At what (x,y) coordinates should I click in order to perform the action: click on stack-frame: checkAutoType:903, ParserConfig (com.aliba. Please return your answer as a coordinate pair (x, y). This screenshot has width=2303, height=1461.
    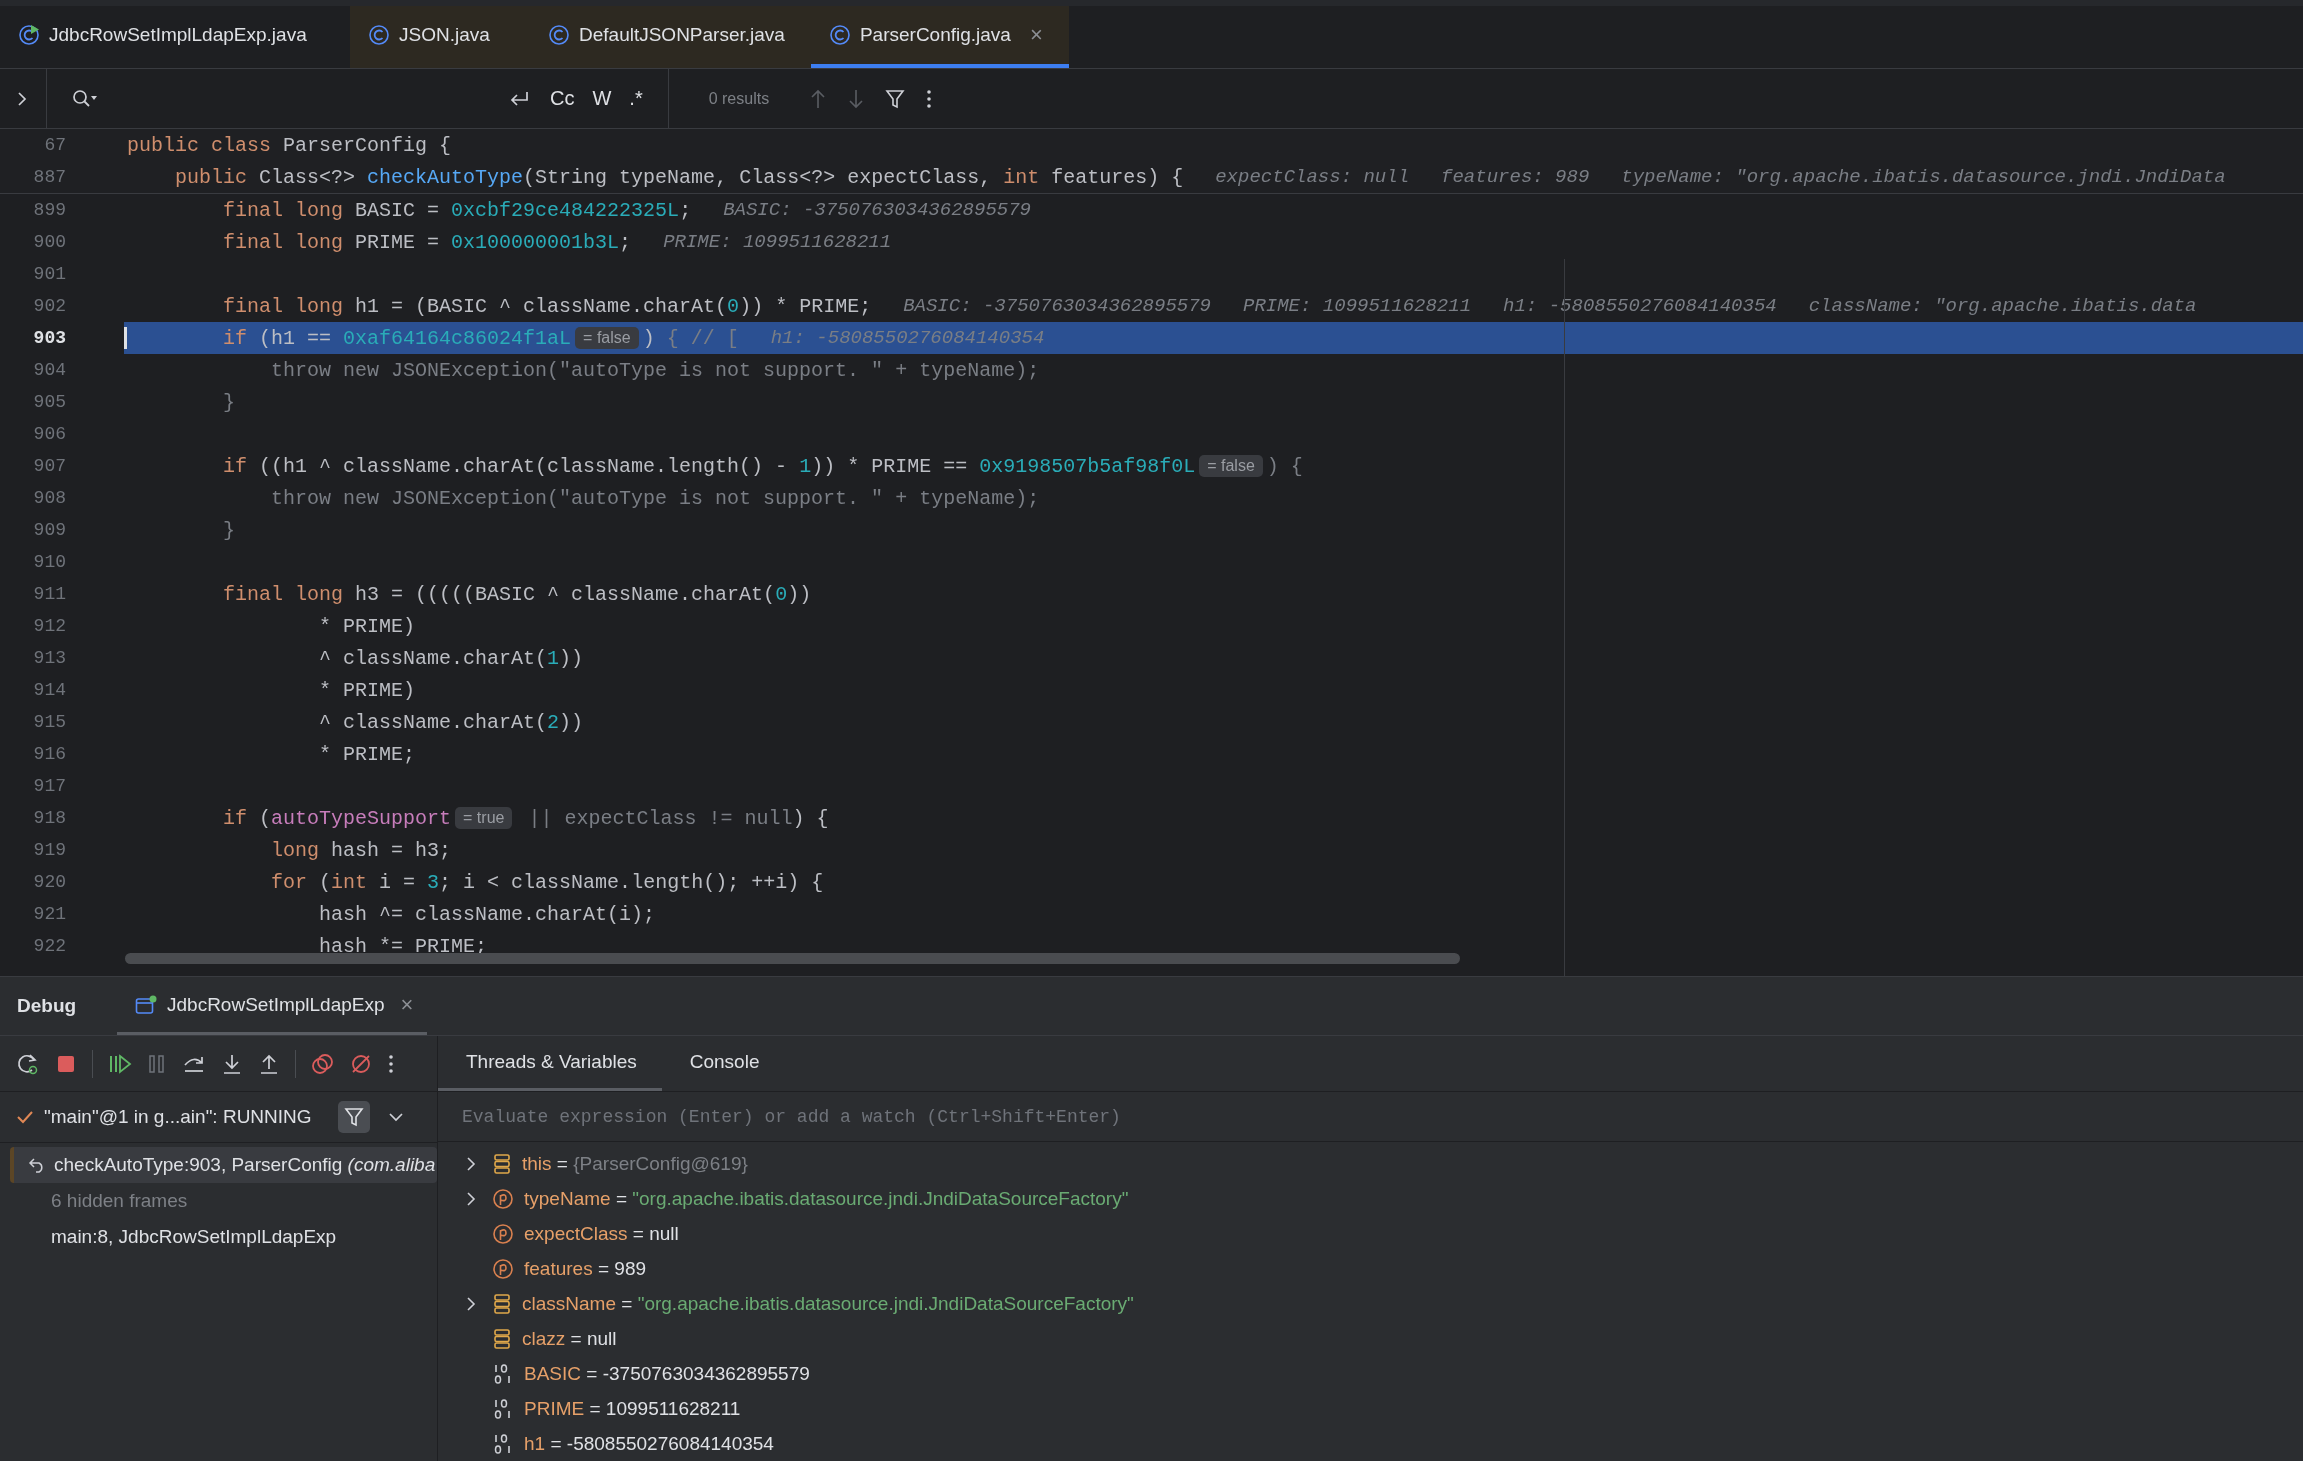
    Looking at the image, I should click on (223, 1165).